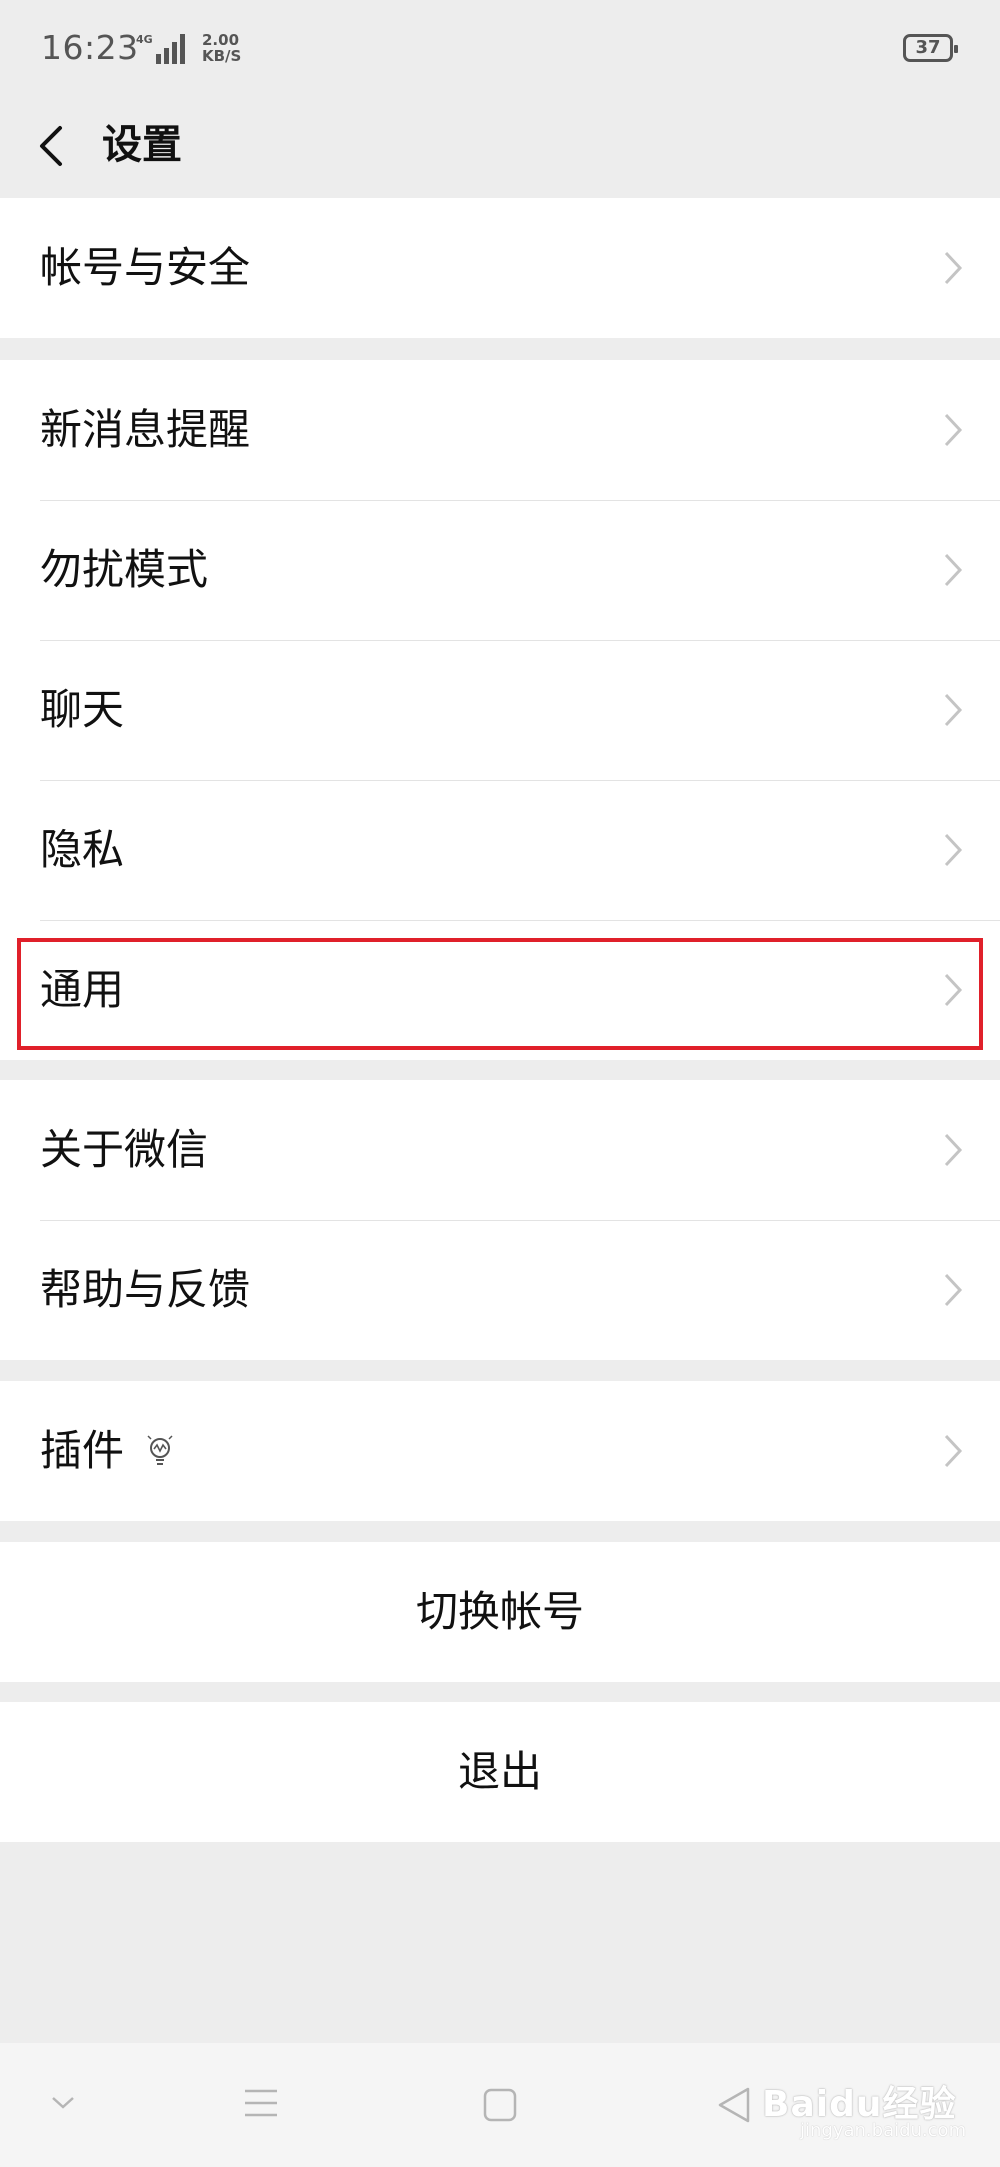 Image resolution: width=1000 pixels, height=2167 pixels. I want to click on row-label: 隐私, so click(82, 849).